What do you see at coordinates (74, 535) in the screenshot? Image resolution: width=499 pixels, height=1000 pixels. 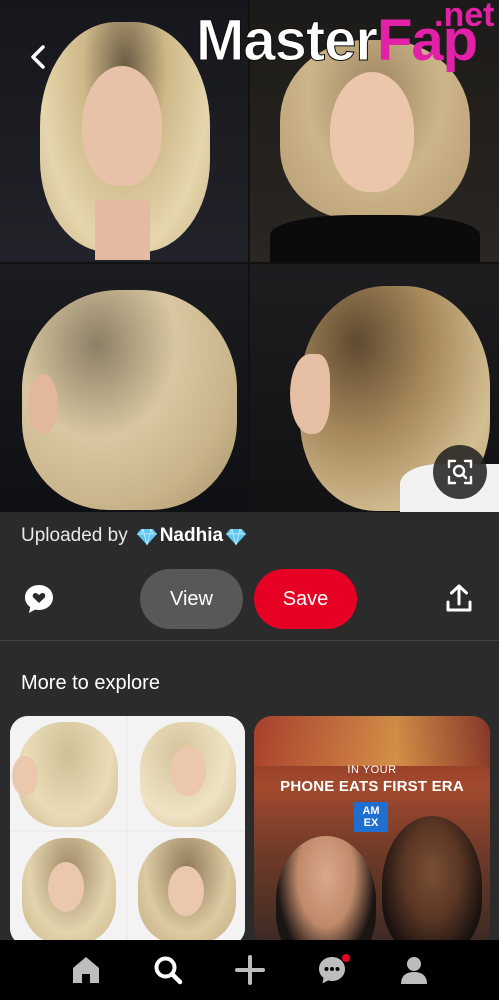 I see `uploaded-by-label: Uploaded by` at bounding box center [74, 535].